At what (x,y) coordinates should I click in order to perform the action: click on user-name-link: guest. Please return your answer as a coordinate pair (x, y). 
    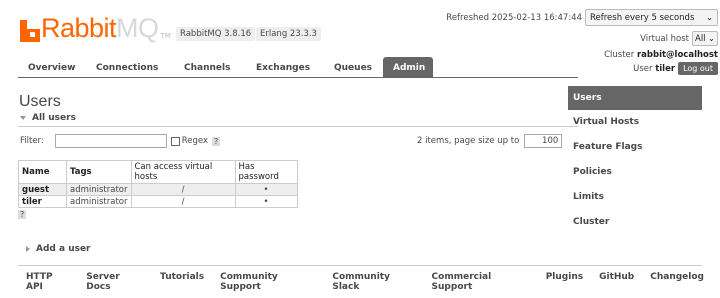
    Looking at the image, I should click on (42, 189).